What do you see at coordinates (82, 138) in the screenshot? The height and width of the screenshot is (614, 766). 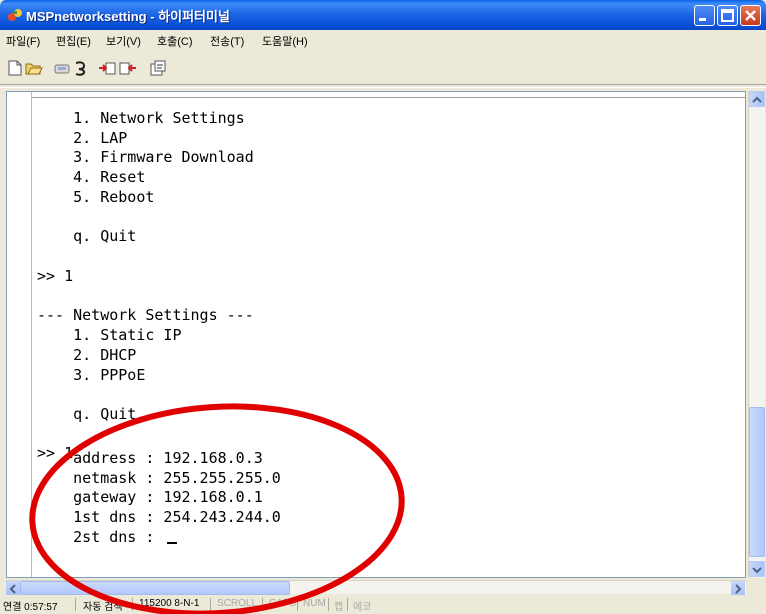 I see `terminal-line: 2. LAP` at bounding box center [82, 138].